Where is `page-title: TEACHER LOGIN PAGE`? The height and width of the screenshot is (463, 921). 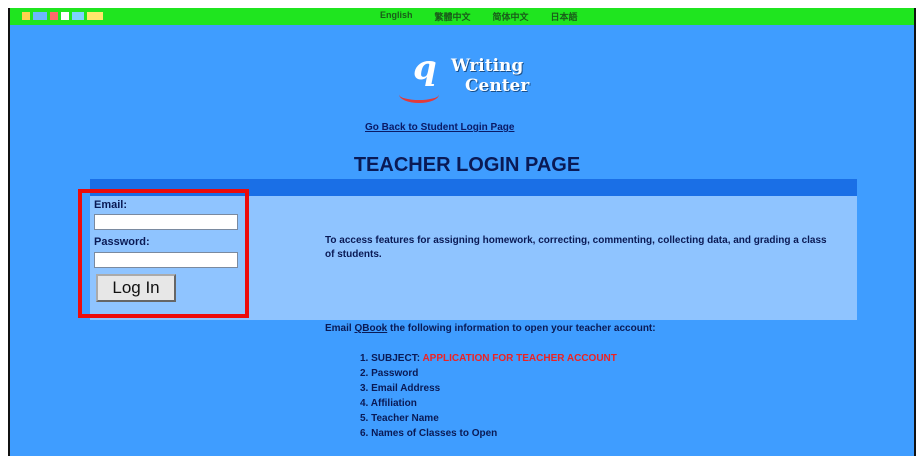
page-title: TEACHER LOGIN PAGE is located at coordinates (467, 165).